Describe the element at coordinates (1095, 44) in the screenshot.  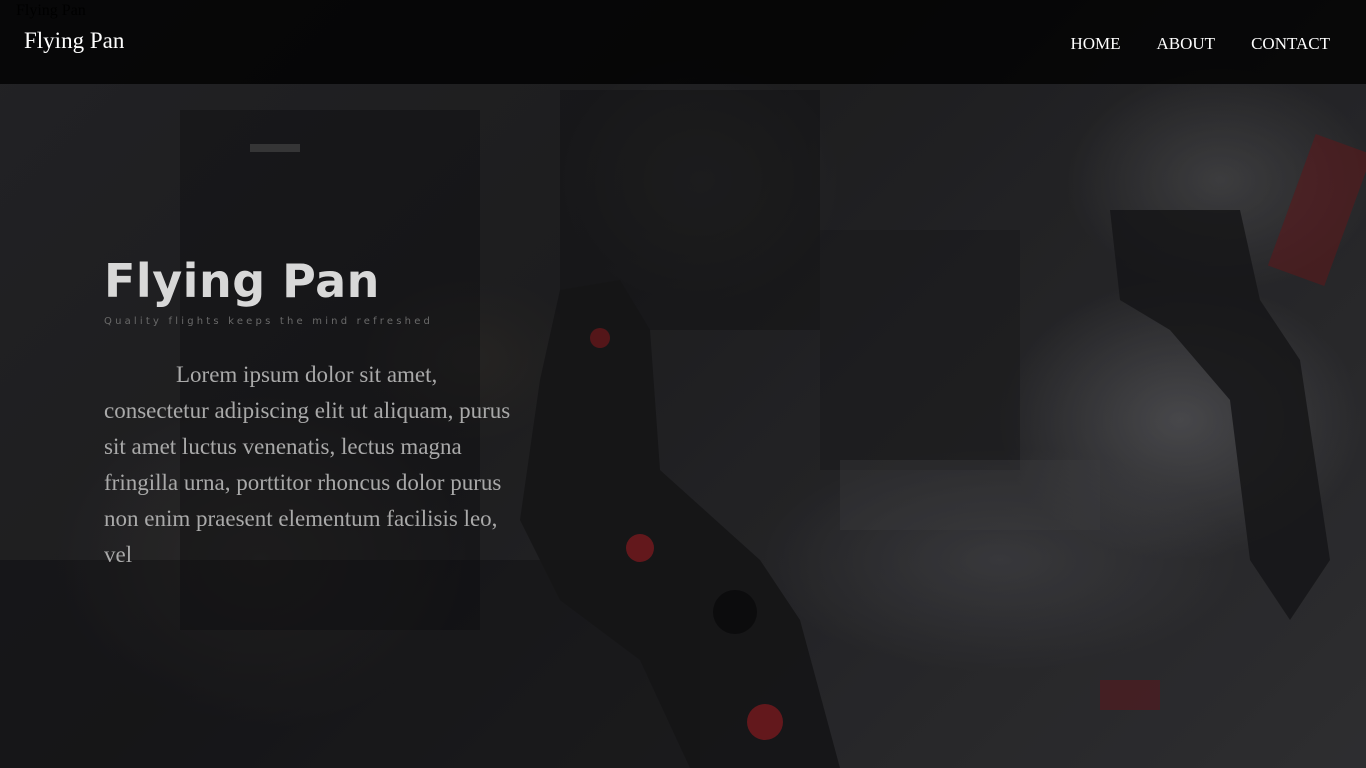
I see `nav-link-home: HOME` at that location.